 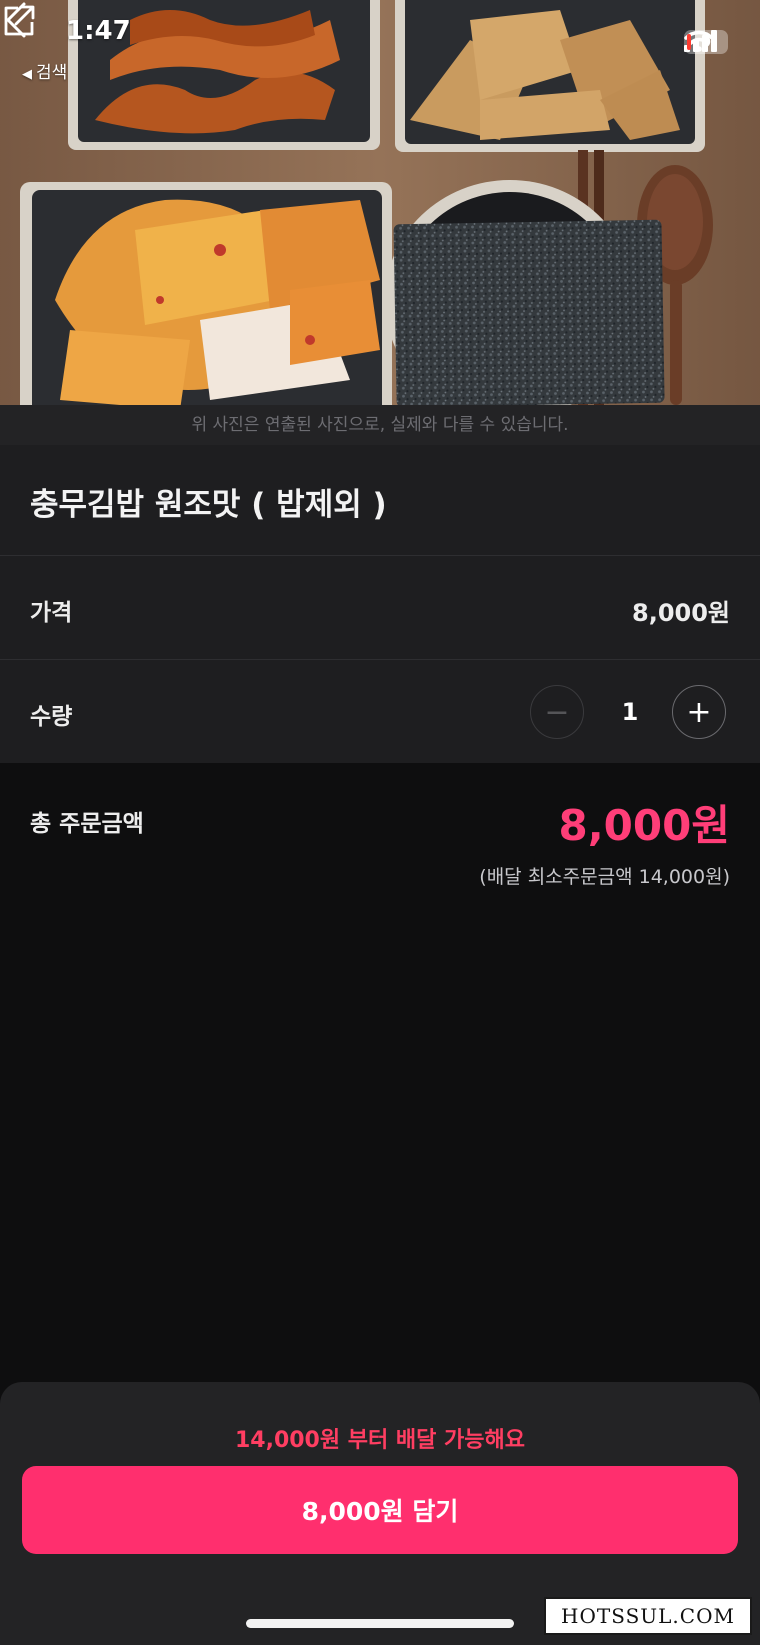 I want to click on quantity-decrease-button: −, so click(x=557, y=712).